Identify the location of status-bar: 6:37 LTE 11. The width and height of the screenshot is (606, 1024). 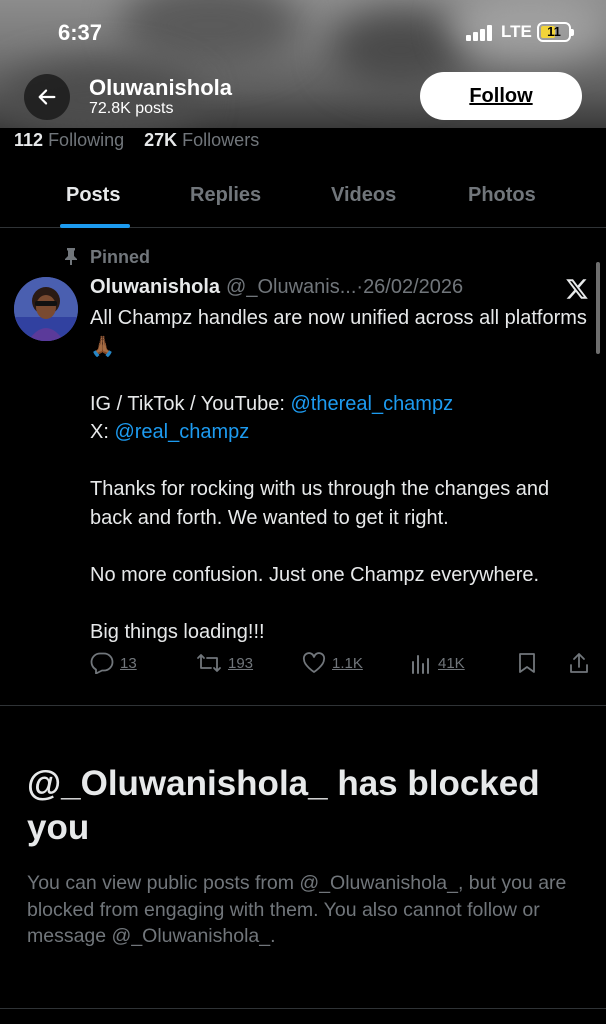
(303, 32).